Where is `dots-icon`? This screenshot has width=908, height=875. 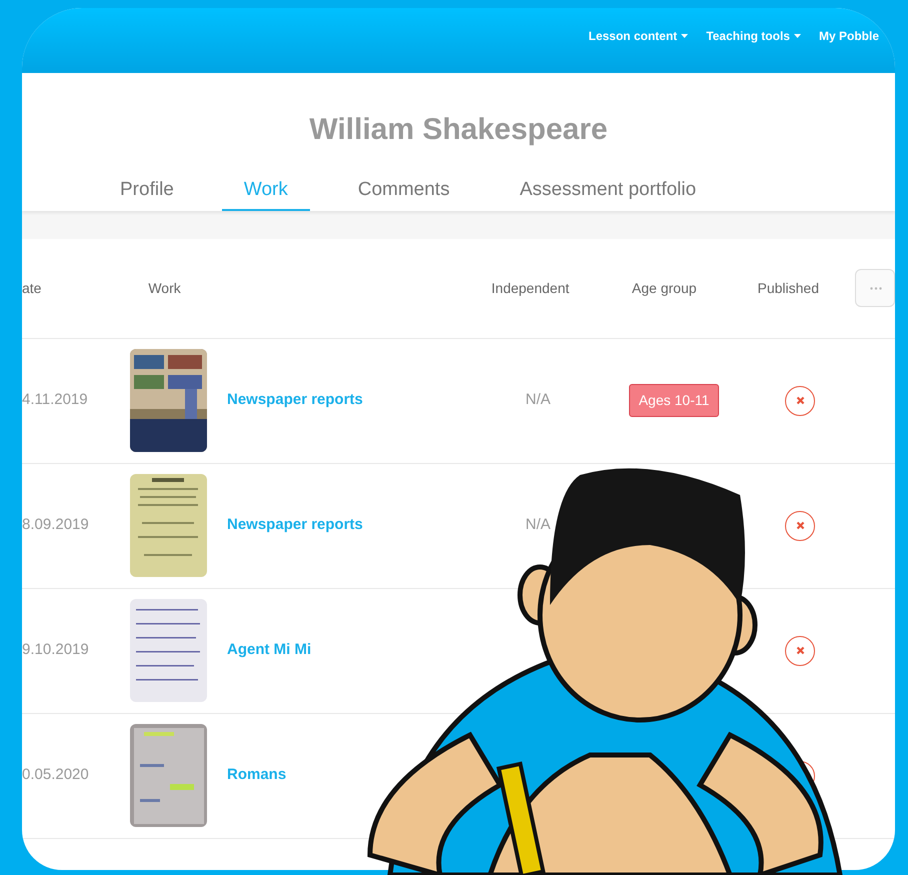
dots-icon is located at coordinates (876, 288).